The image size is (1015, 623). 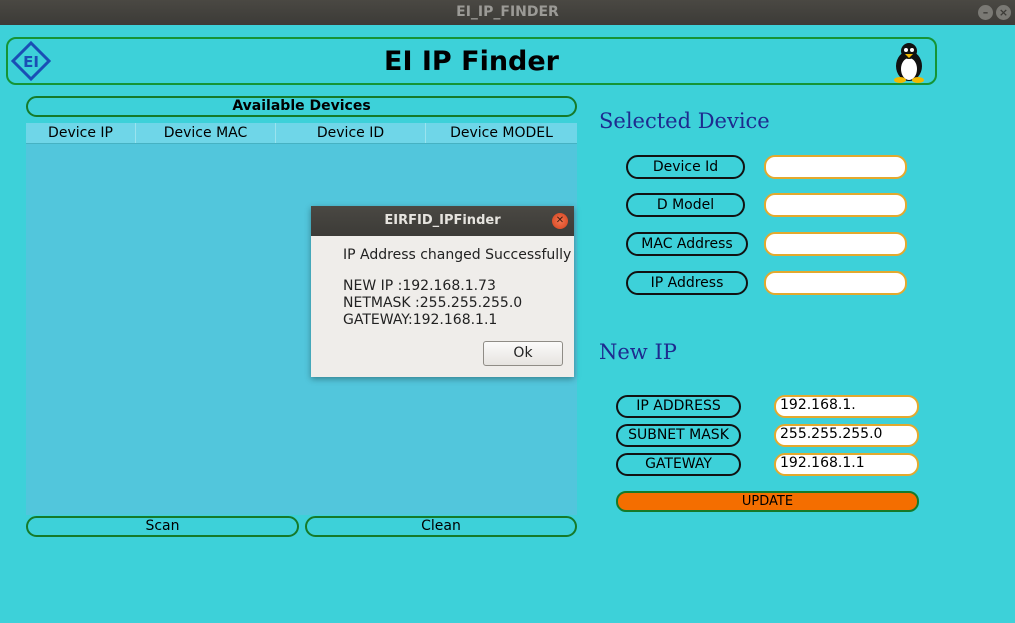 What do you see at coordinates (162, 526) in the screenshot?
I see `scan-button: Scan` at bounding box center [162, 526].